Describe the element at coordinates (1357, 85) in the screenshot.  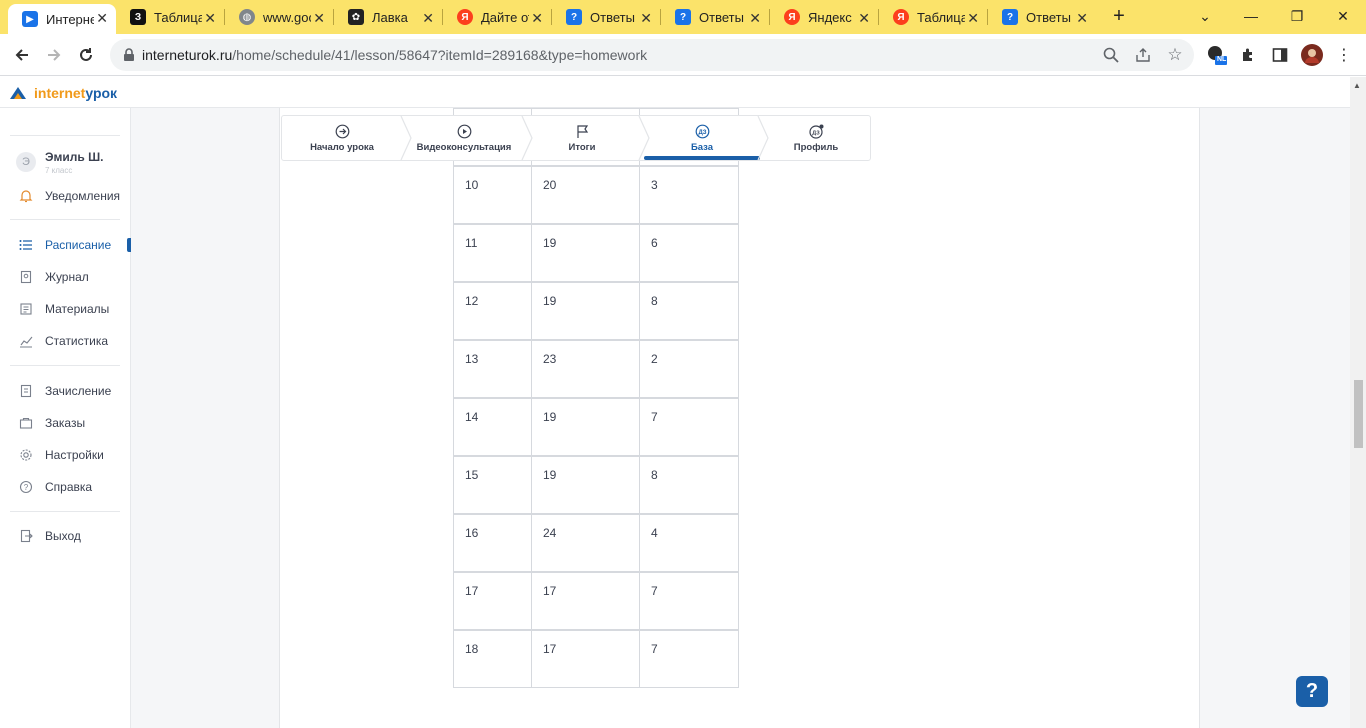
I see `scroll-up-icon: ▲` at that location.